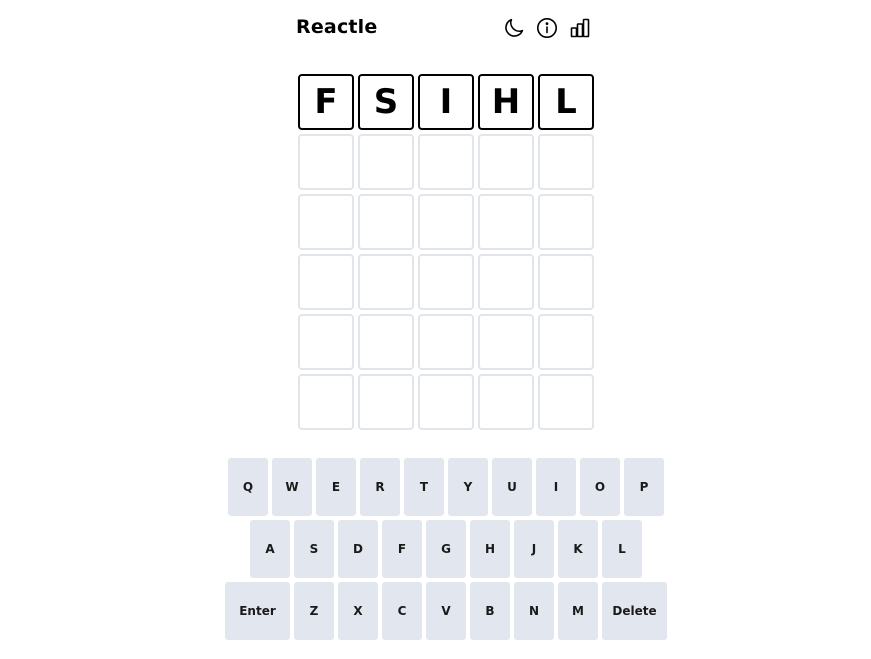 Image resolution: width=871 pixels, height=659 pixels. I want to click on key-d: D, so click(358, 549).